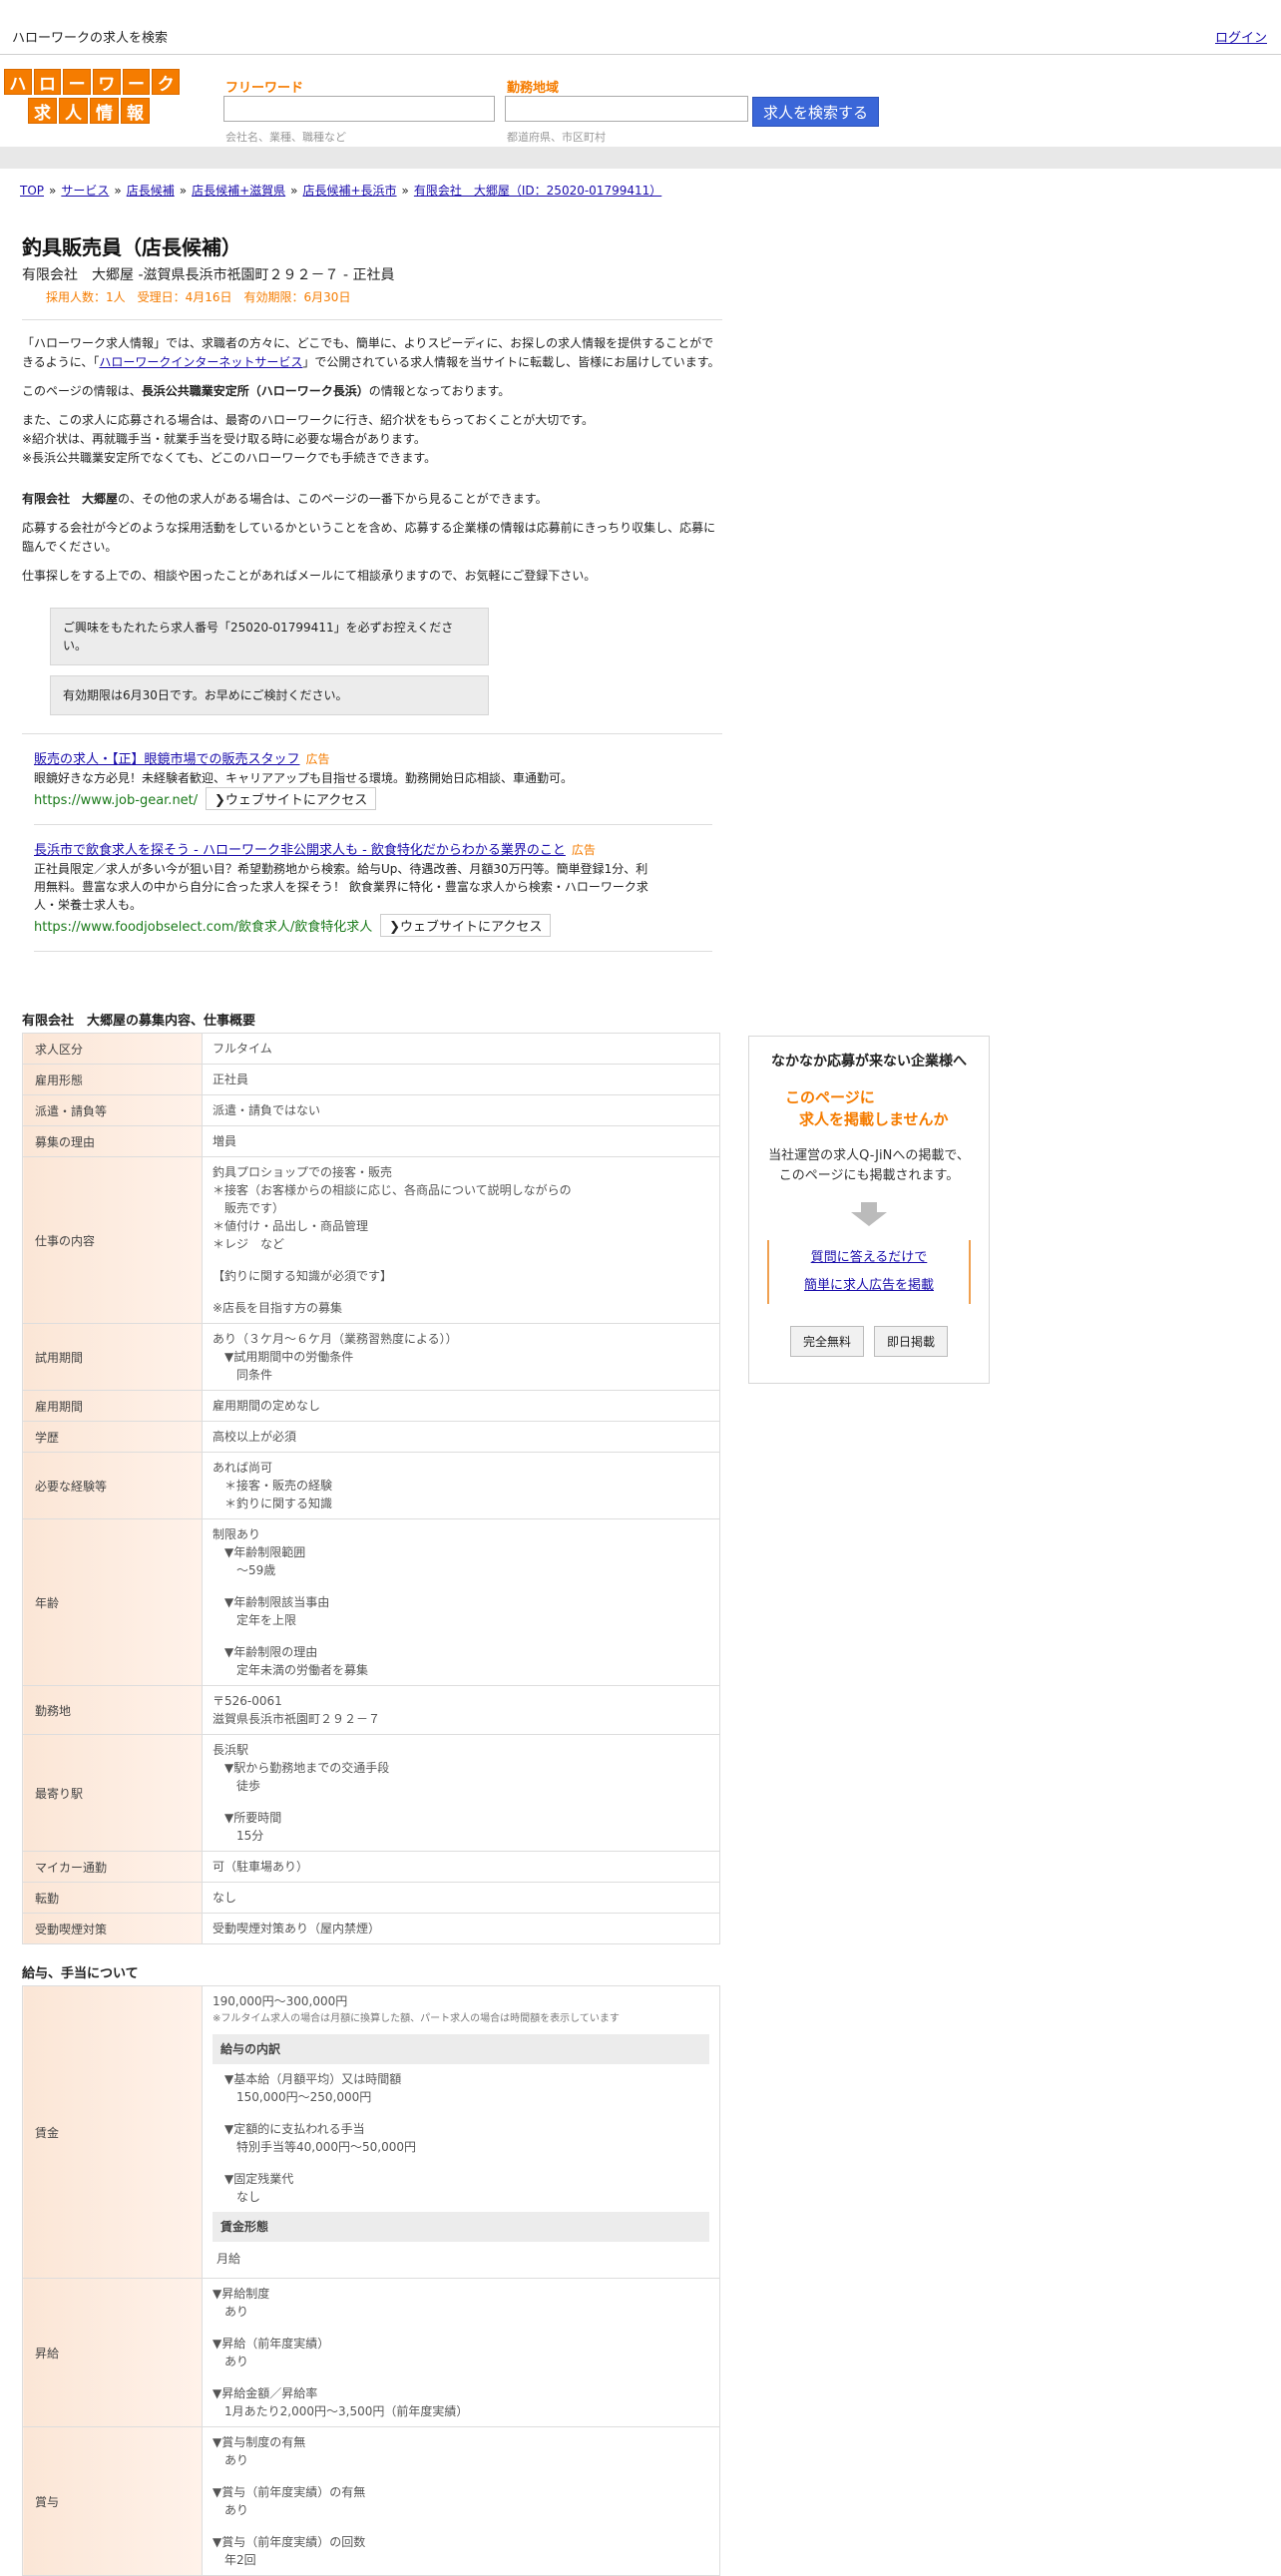 The width and height of the screenshot is (1281, 2576). What do you see at coordinates (249, 1244) in the screenshot?
I see `value-line: ＊レジ など` at bounding box center [249, 1244].